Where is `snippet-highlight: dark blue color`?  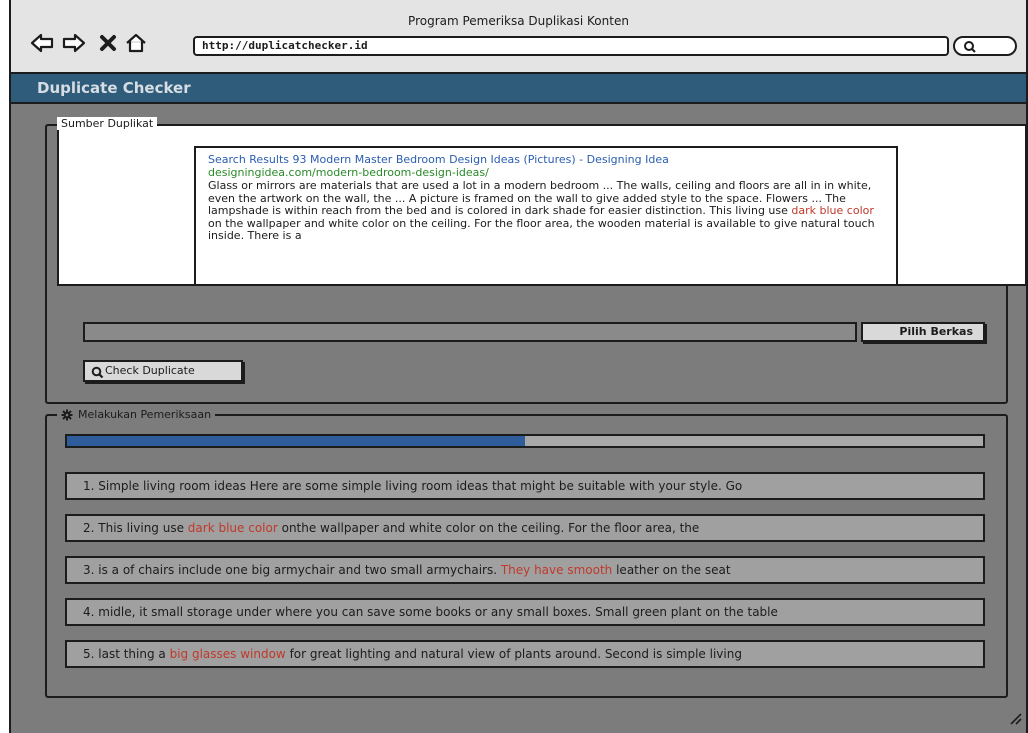 snippet-highlight: dark blue color is located at coordinates (832, 210).